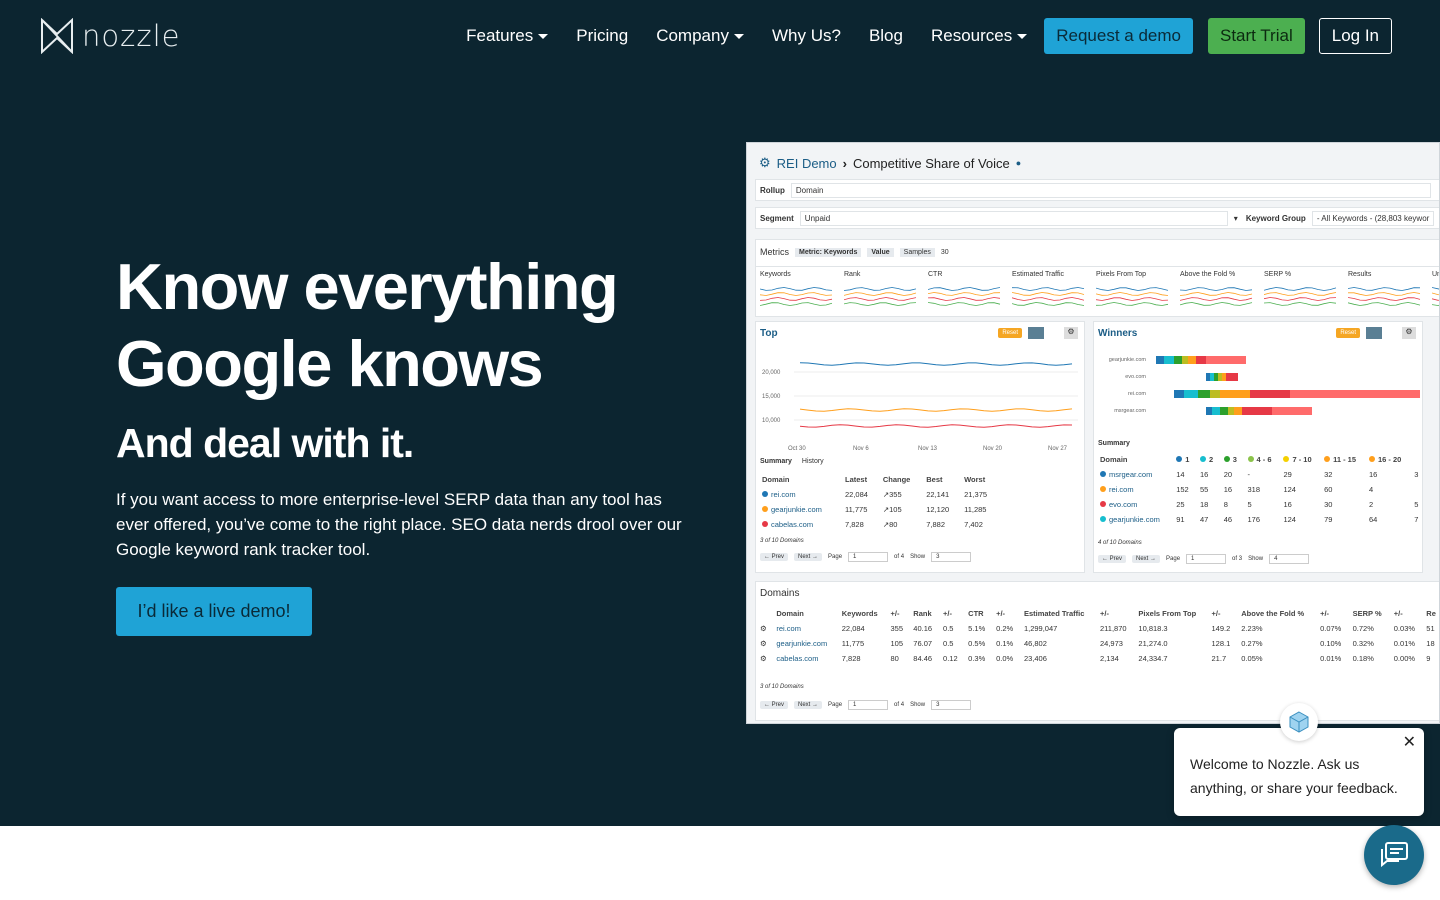 This screenshot has height=900, width=1440. Describe the element at coordinates (878, 494) in the screenshot. I see `table-row: rei.com 22,084 ↗355 22,141 21,375` at that location.